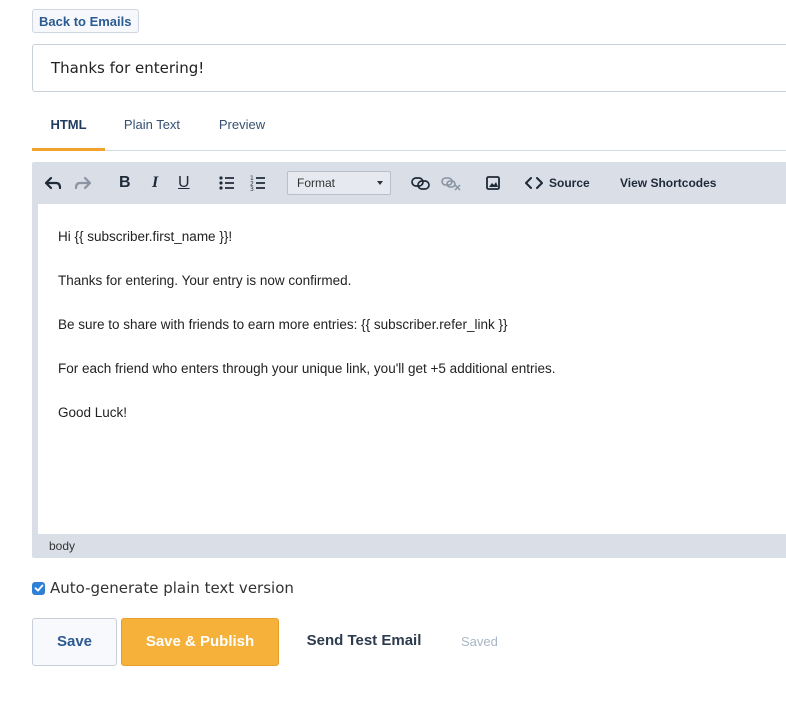 The image size is (786, 712). I want to click on code-icon, so click(534, 183).